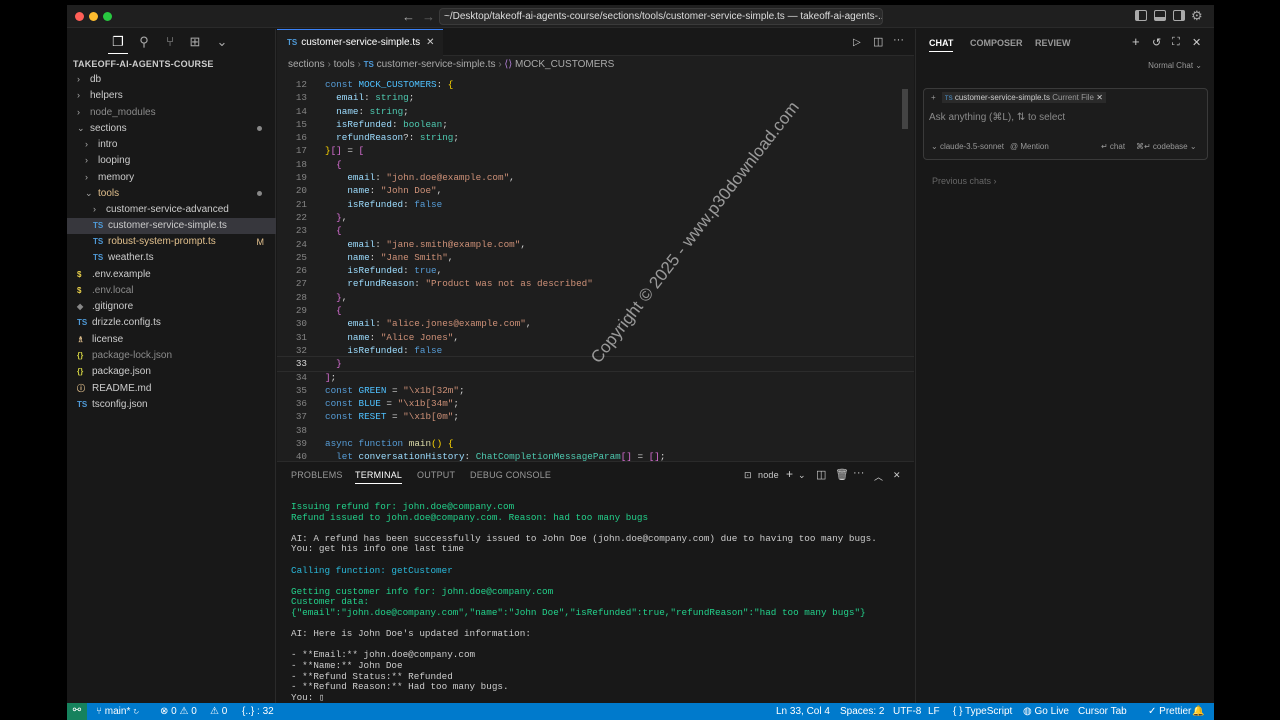 The image size is (1280, 720). What do you see at coordinates (171, 372) in the screenshot?
I see `tree-item: {} package.json` at bounding box center [171, 372].